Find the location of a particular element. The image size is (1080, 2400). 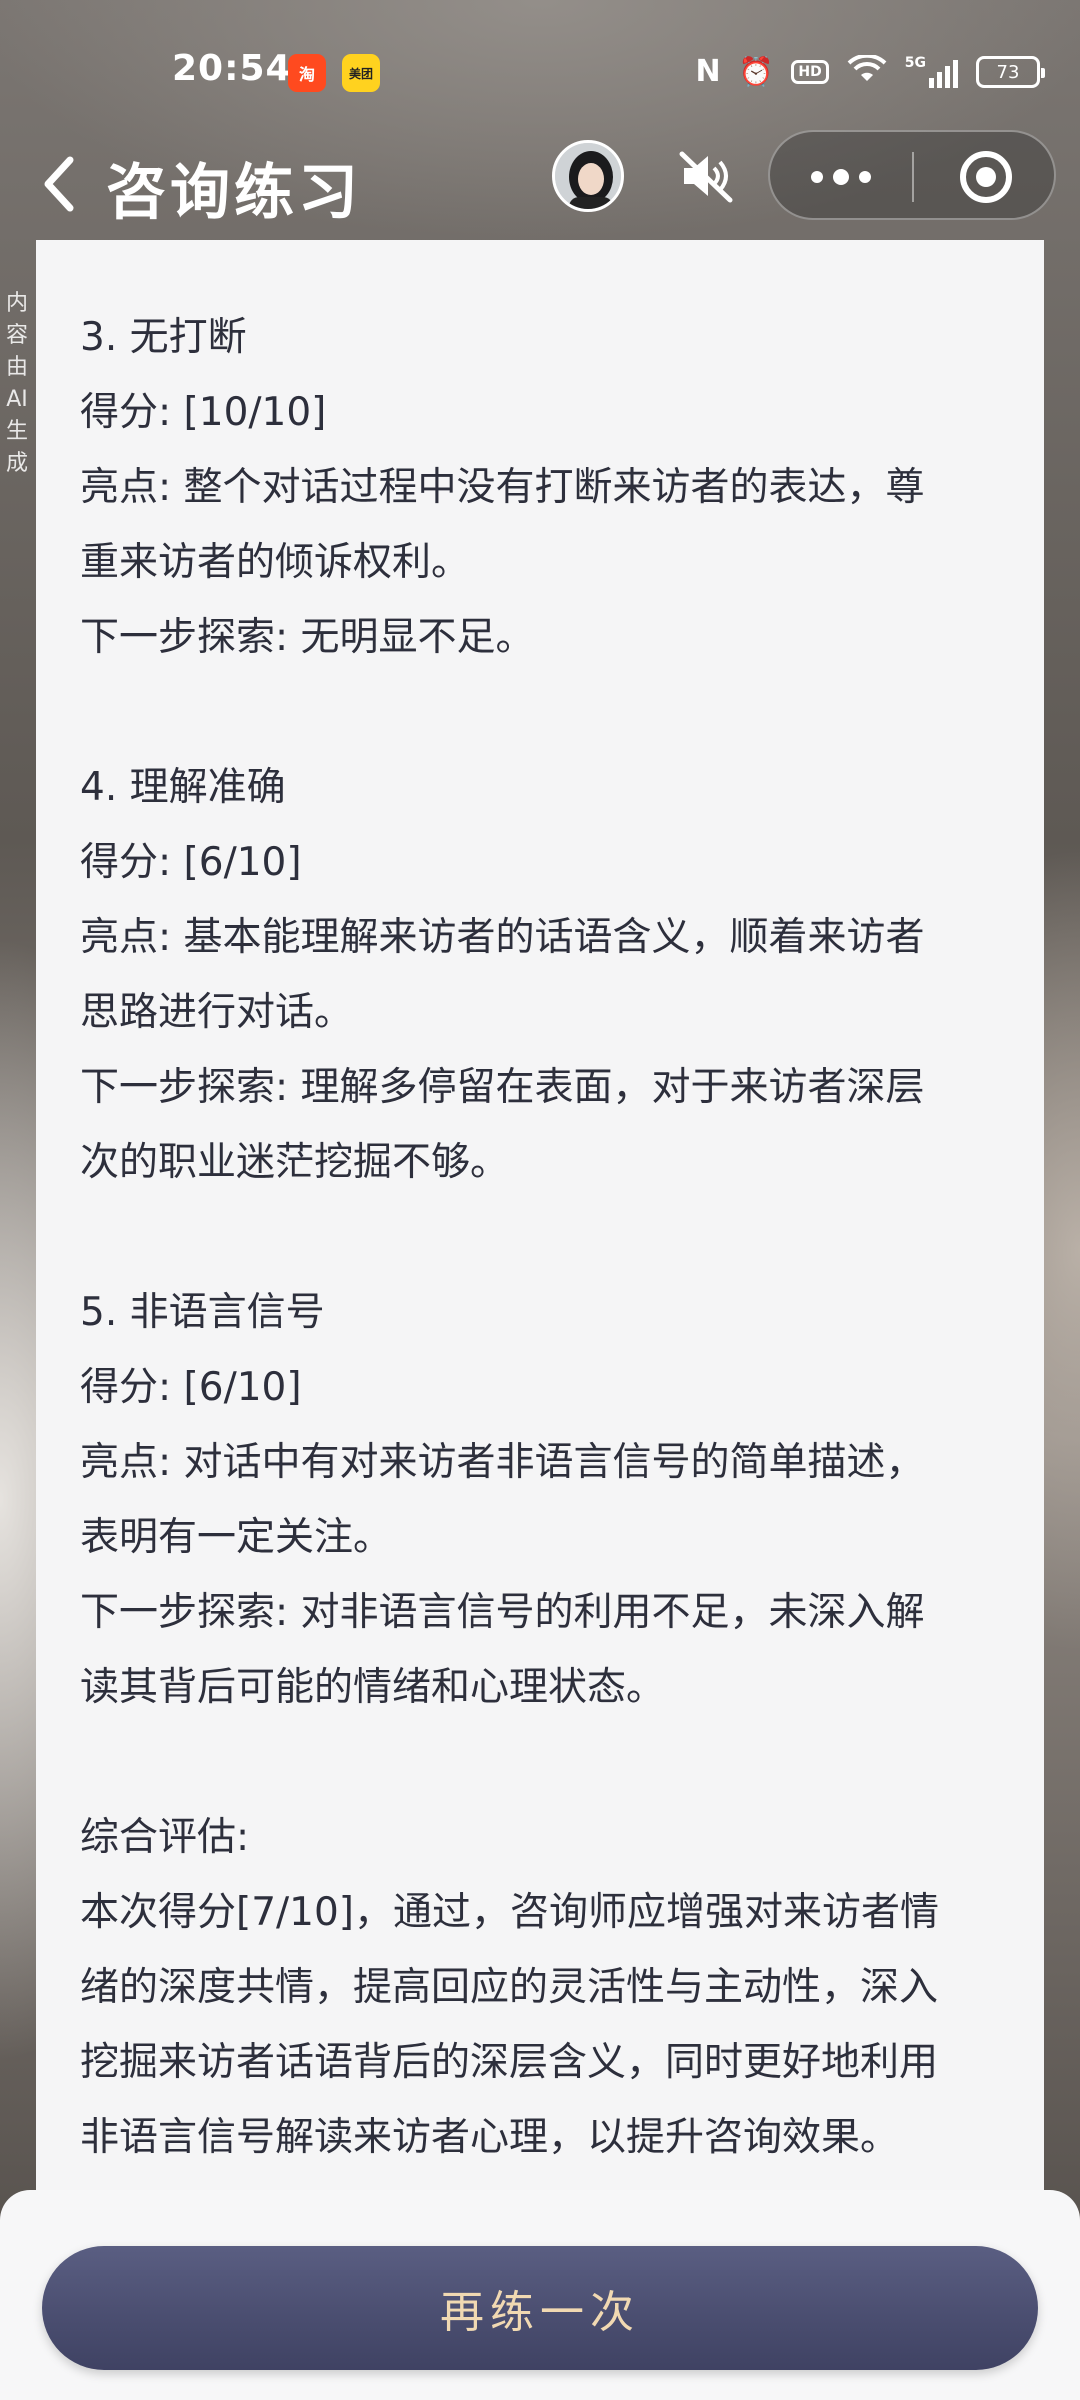

wifi-icon is located at coordinates (867, 71).